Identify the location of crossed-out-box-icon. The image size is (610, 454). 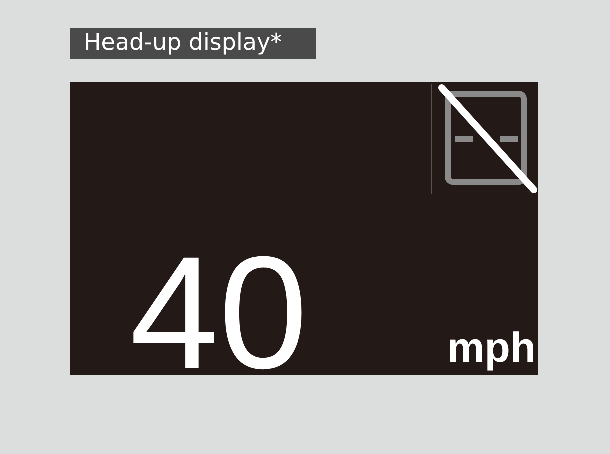
(484, 140).